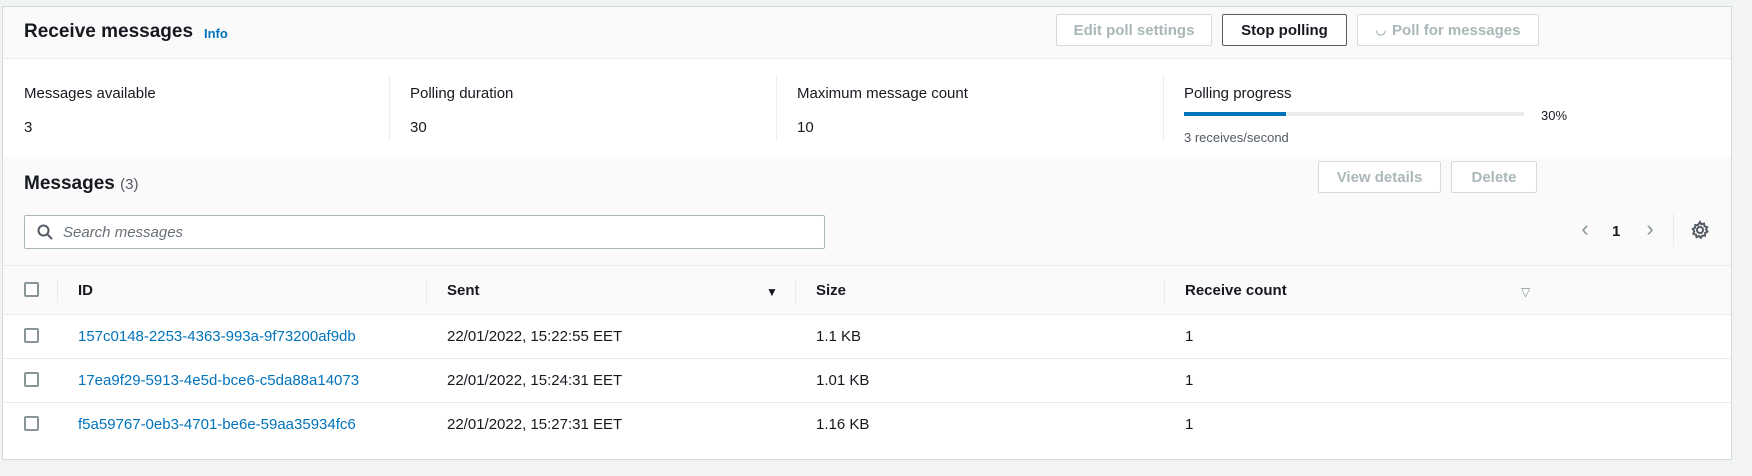 The height and width of the screenshot is (476, 1752). I want to click on stop-polling-label: Stop polling, so click(1284, 30).